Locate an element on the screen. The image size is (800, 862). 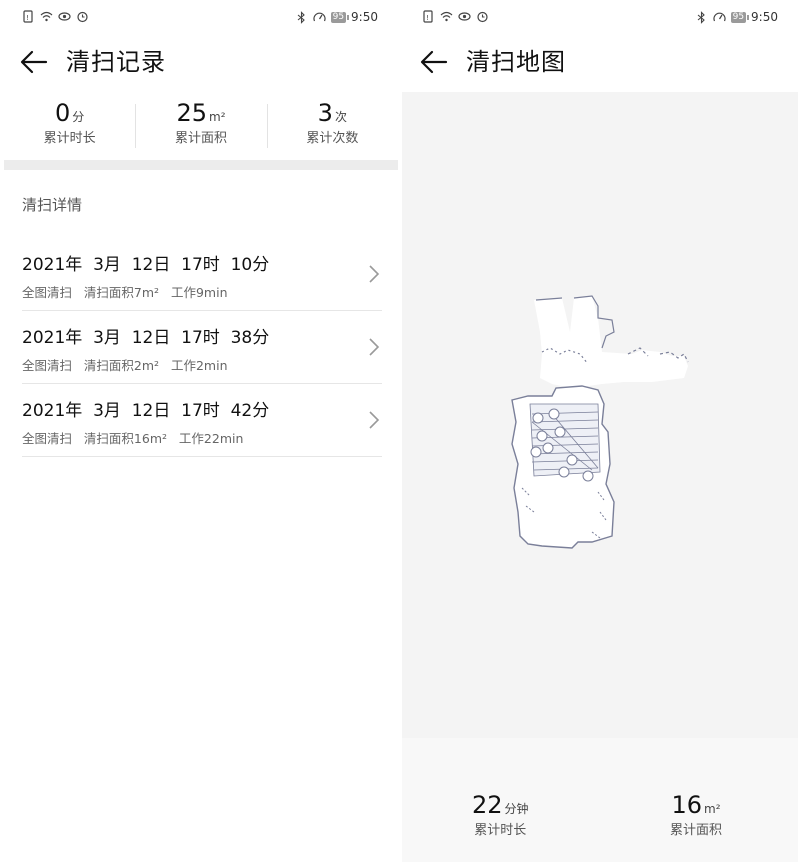
stat-value: 3 is located at coordinates (325, 113).